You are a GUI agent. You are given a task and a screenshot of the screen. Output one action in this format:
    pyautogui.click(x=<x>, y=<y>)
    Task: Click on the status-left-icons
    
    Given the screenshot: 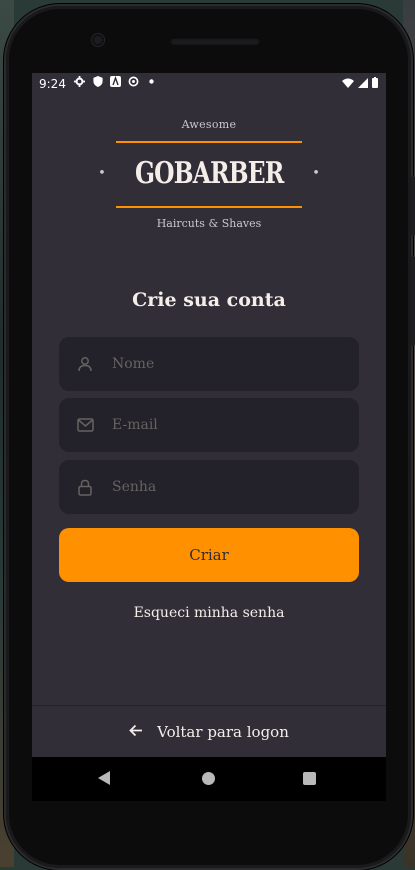 What is the action you would take?
    pyautogui.click(x=115, y=81)
    